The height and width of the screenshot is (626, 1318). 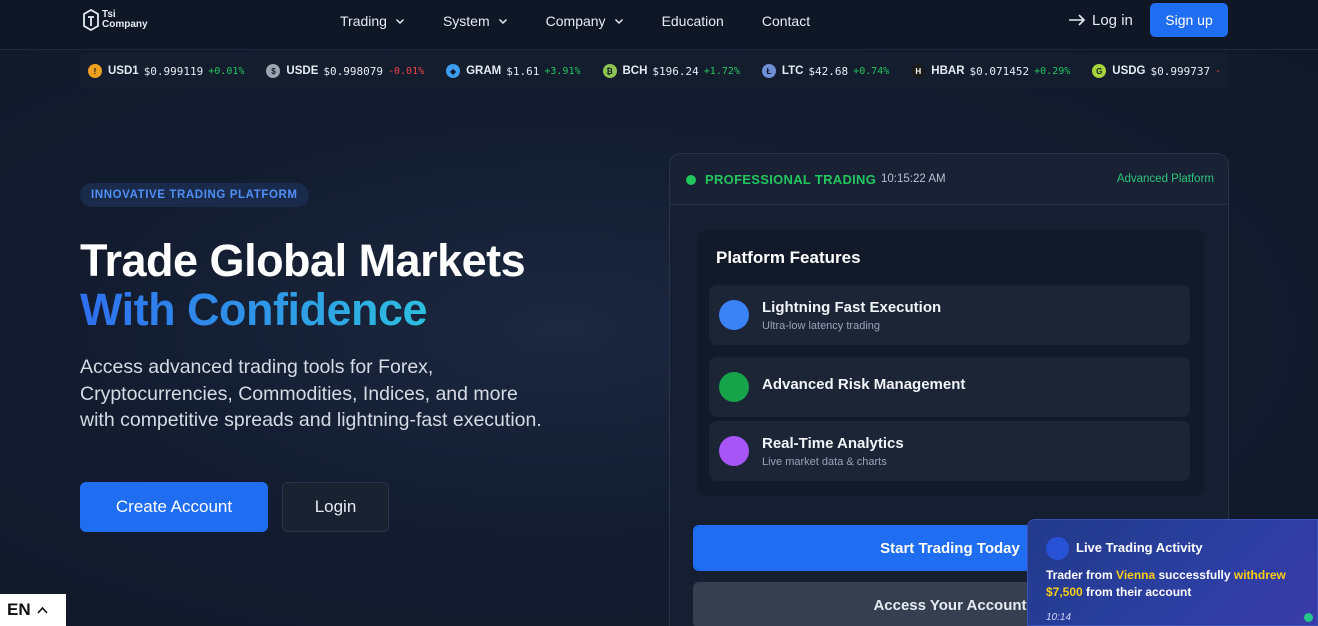 What do you see at coordinates (1137, 592) in the screenshot?
I see `toast-suffix: from their account` at bounding box center [1137, 592].